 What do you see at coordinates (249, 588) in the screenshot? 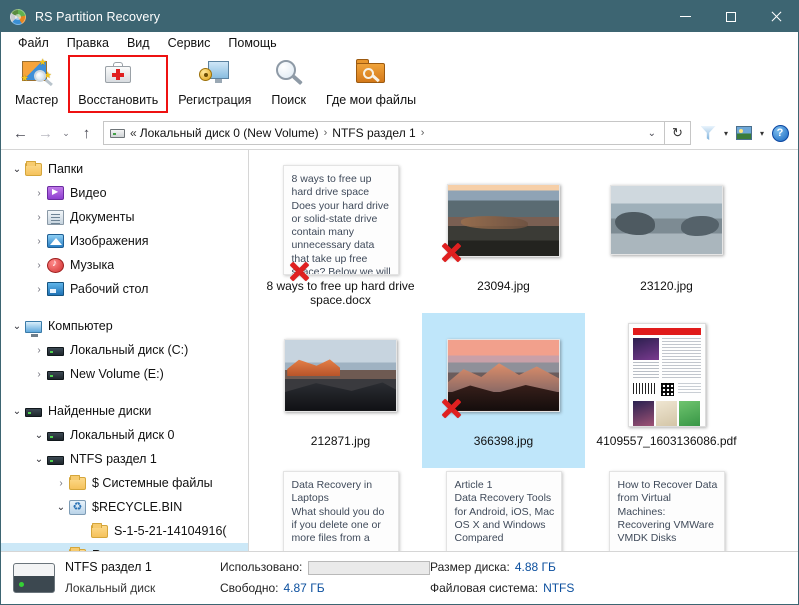
I see `status-free-label: Свободно:` at bounding box center [249, 588].